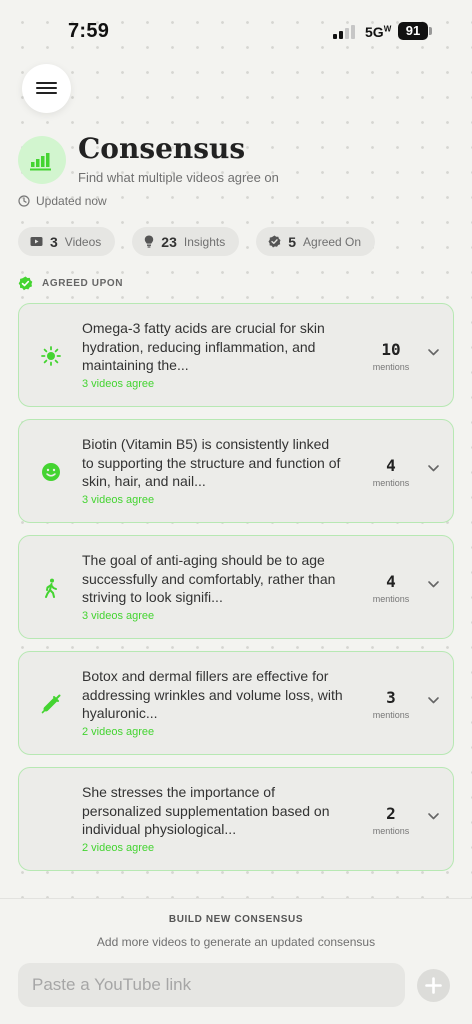 This screenshot has height=1024, width=472. I want to click on page-title: Consensus, so click(162, 148).